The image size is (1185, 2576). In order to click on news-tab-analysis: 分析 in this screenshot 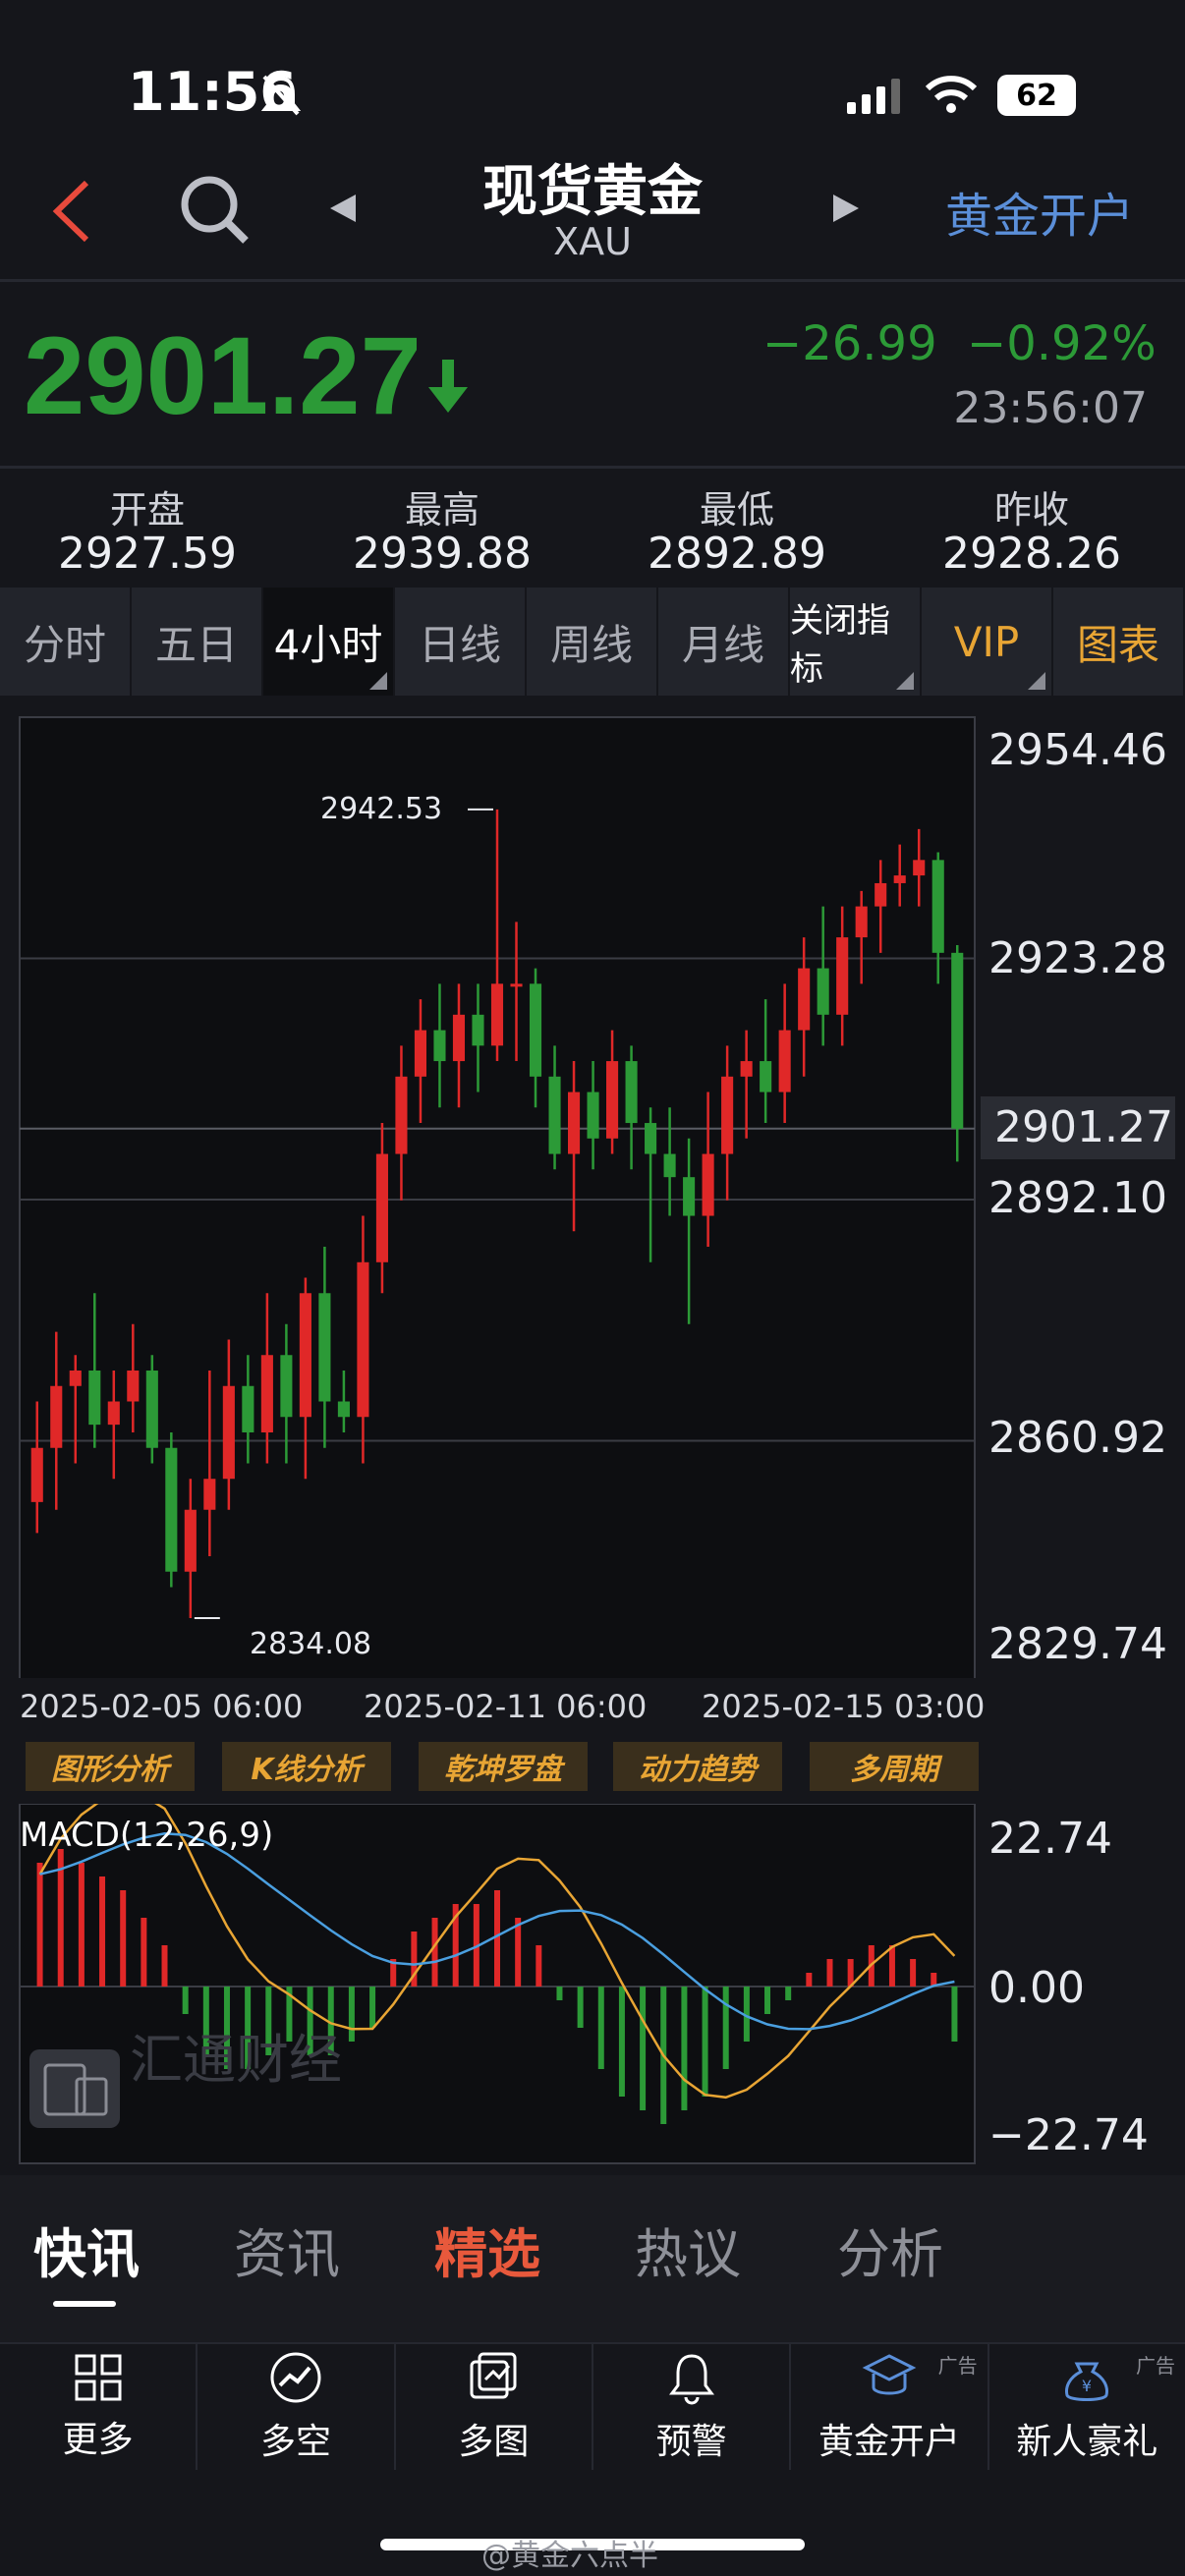, I will do `click(890, 2249)`.